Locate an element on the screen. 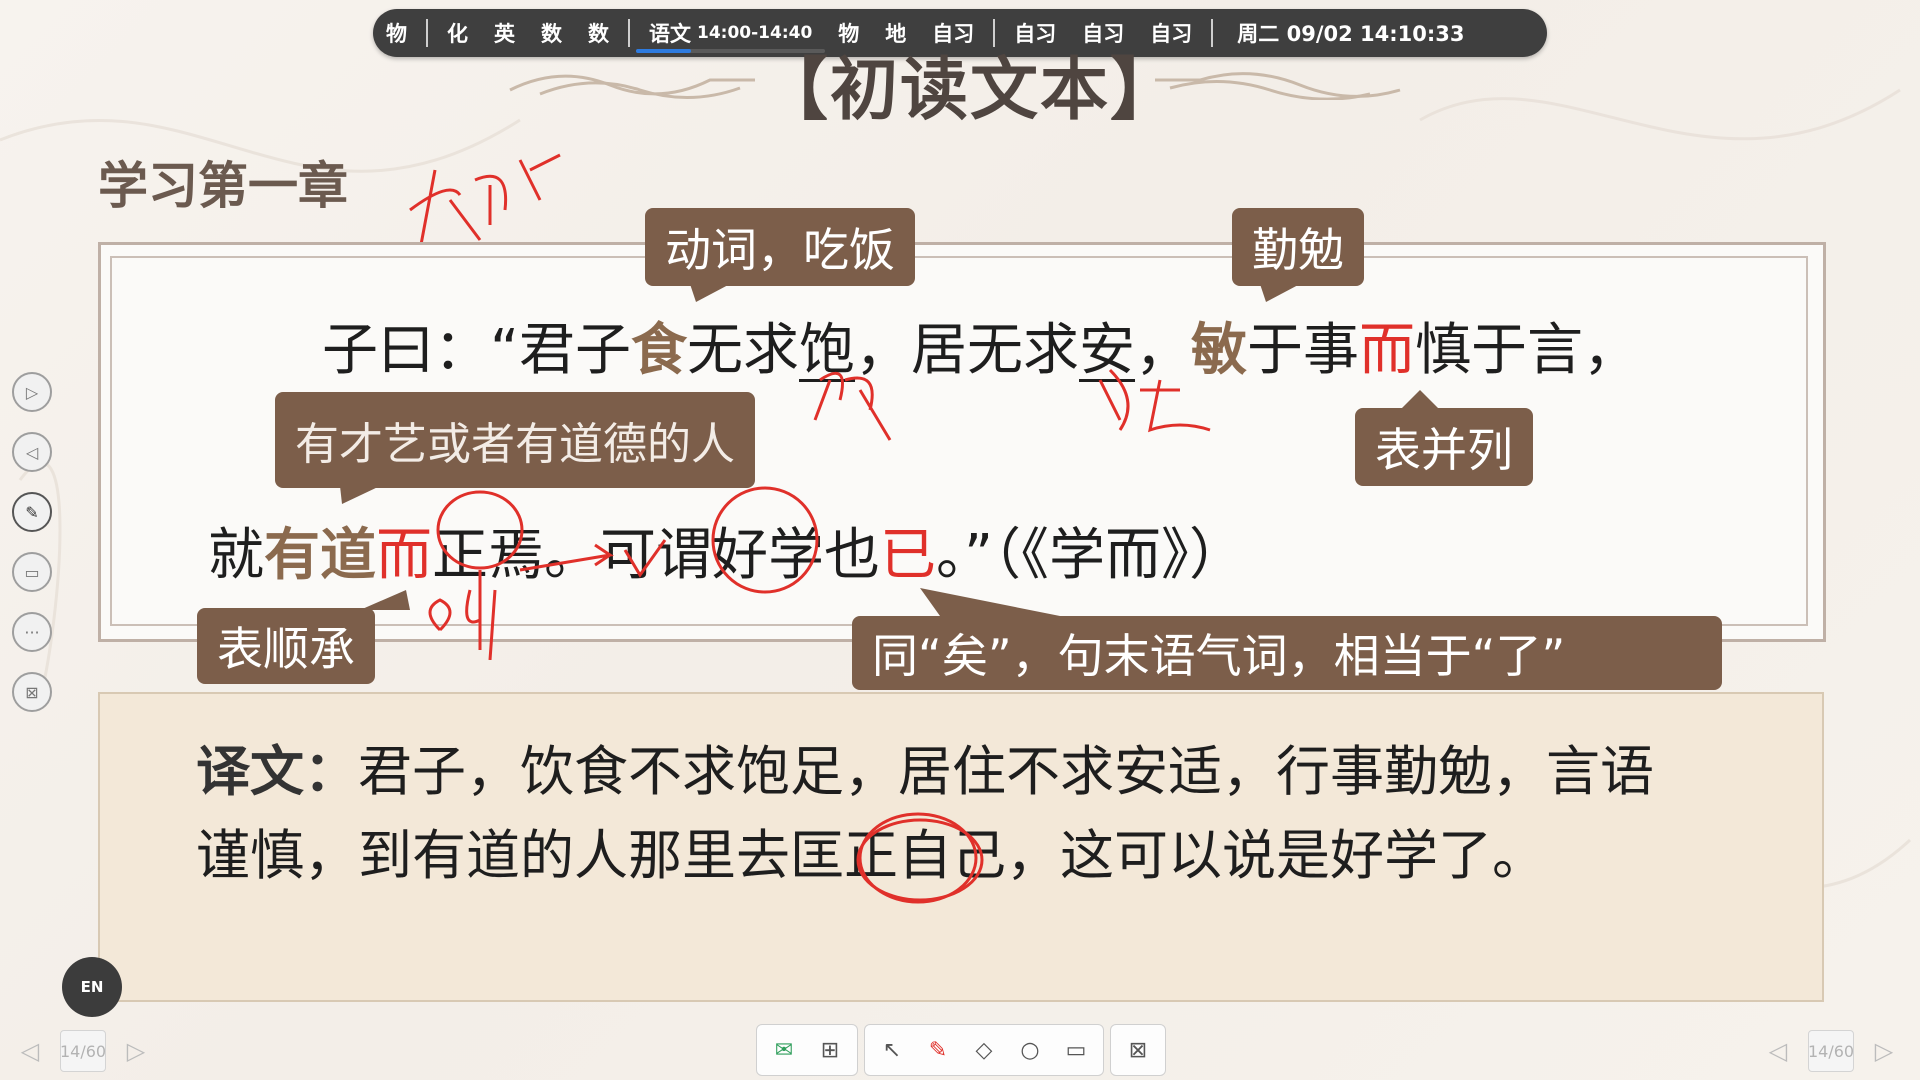 The width and height of the screenshot is (1920, 1080). apps-grid-button: ⊞ is located at coordinates (830, 1050).